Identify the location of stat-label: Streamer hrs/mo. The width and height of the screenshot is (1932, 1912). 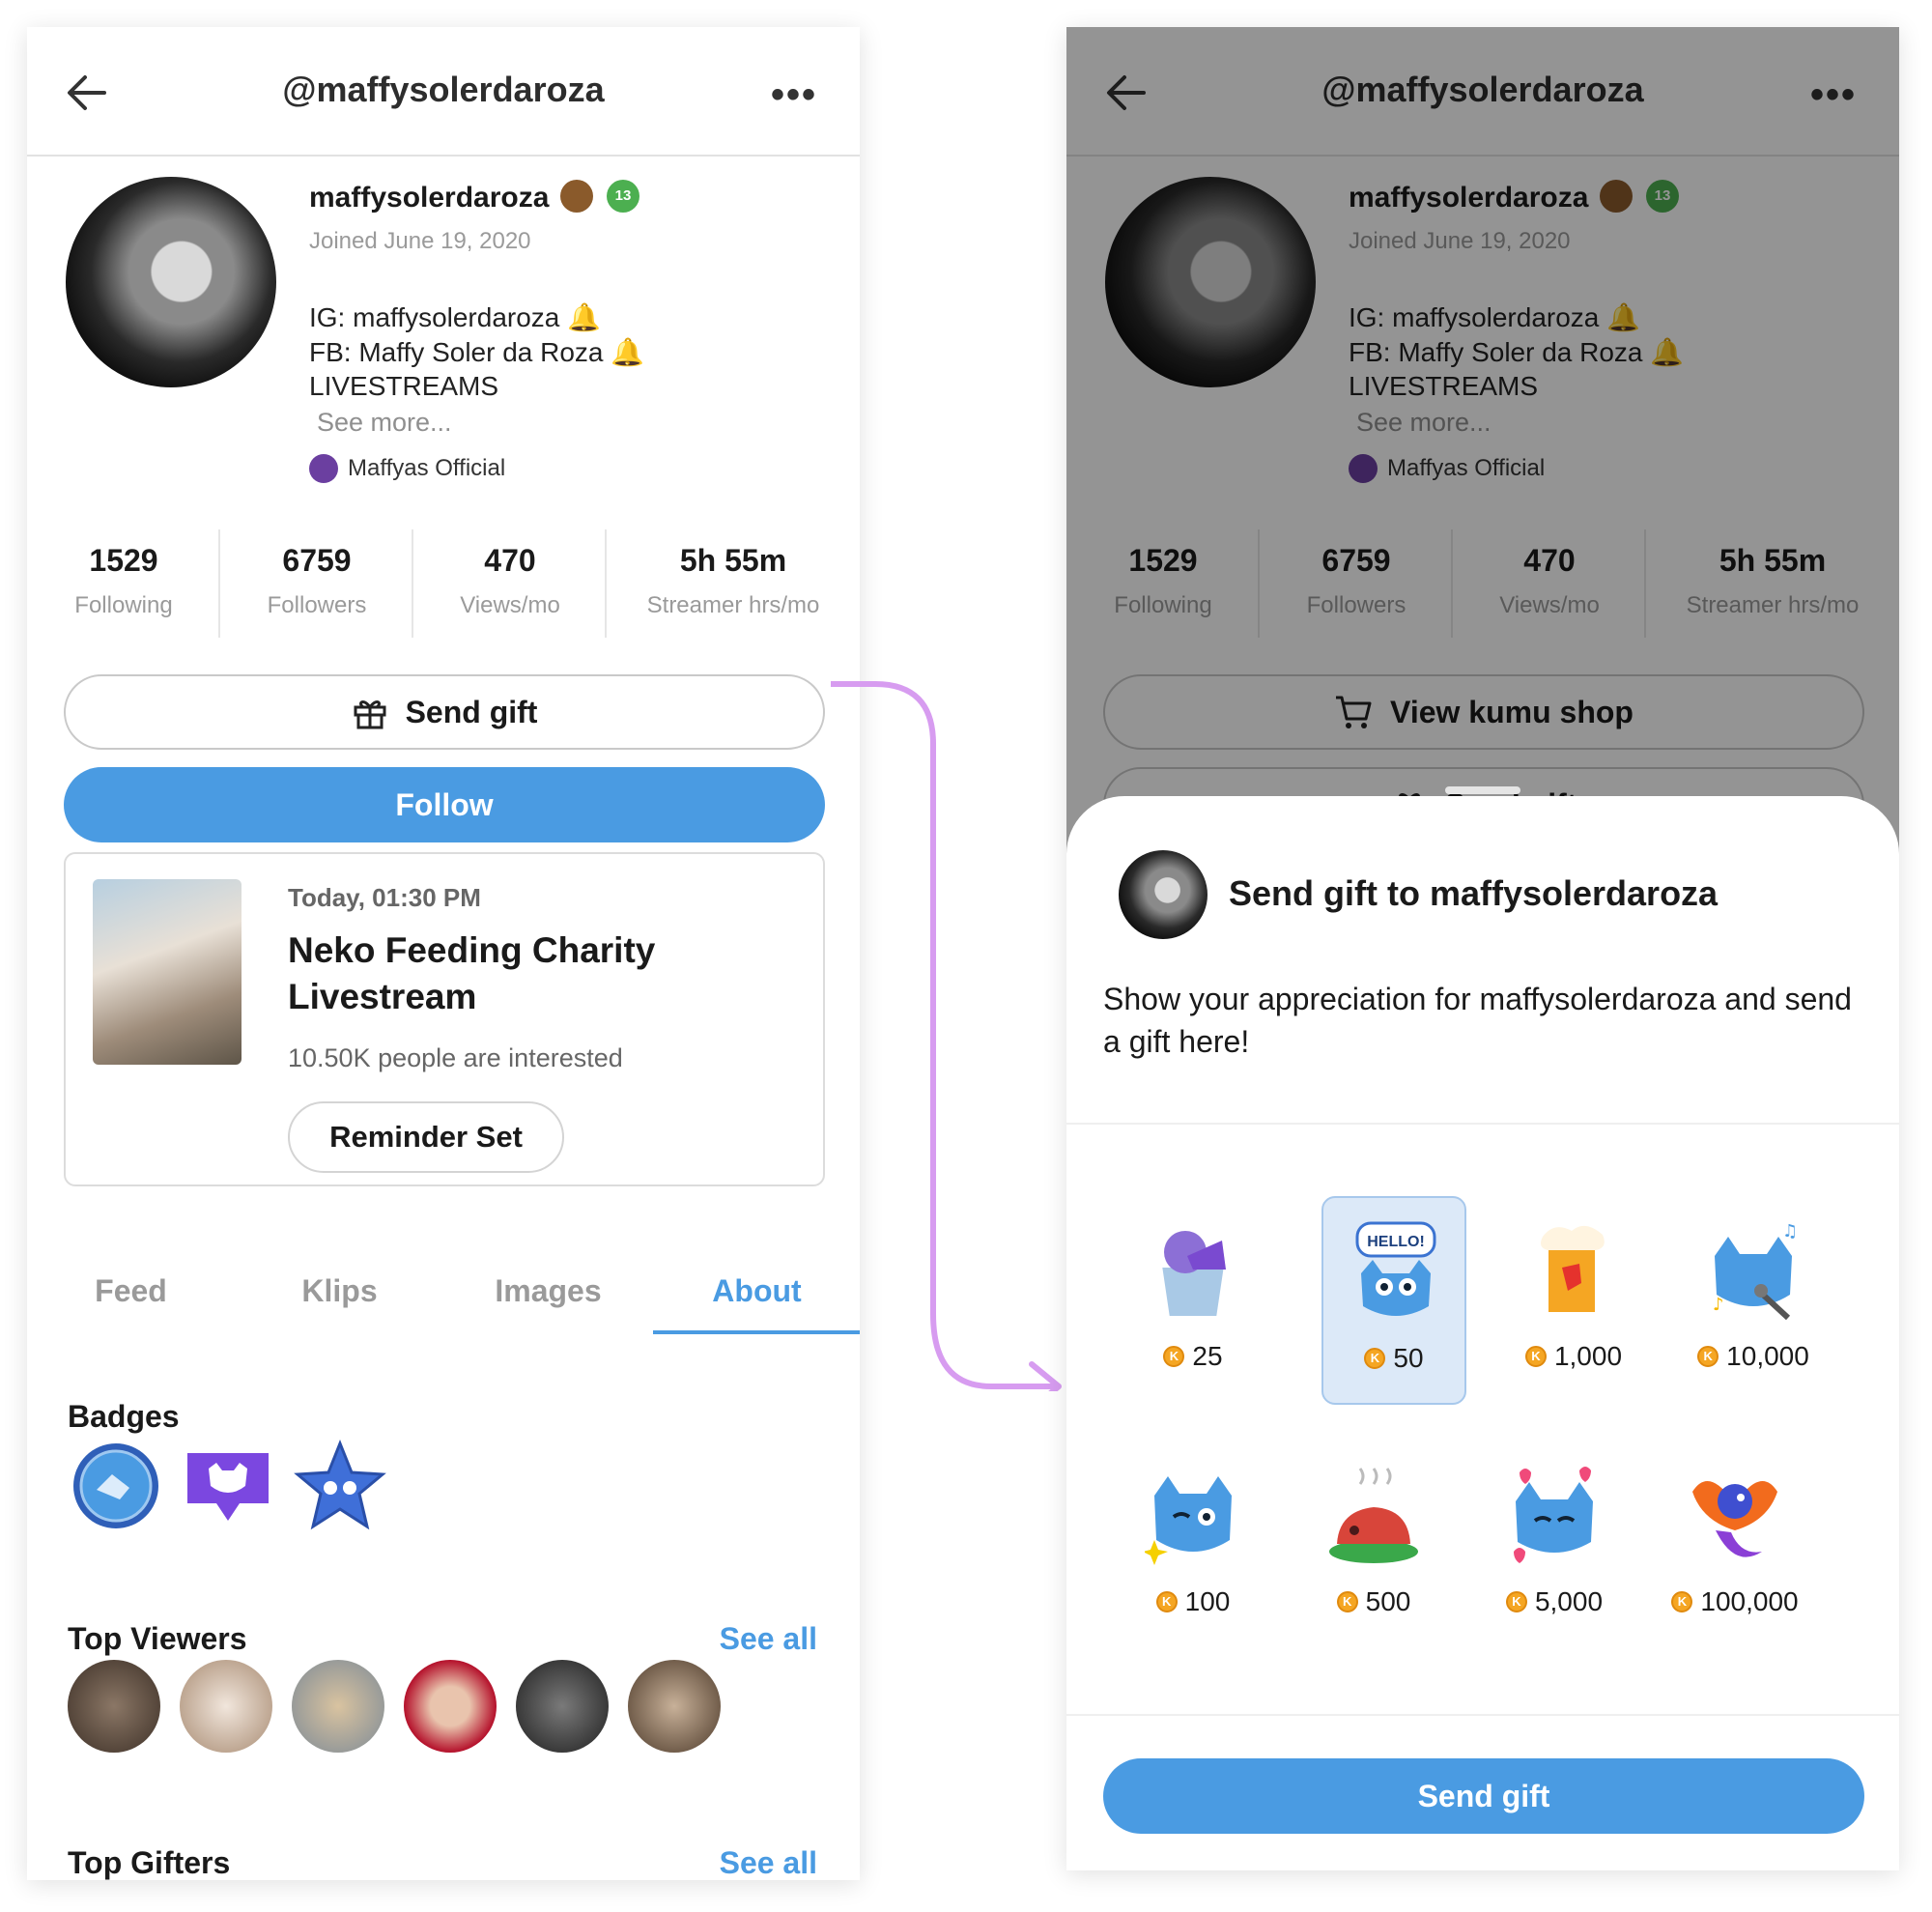
(733, 605).